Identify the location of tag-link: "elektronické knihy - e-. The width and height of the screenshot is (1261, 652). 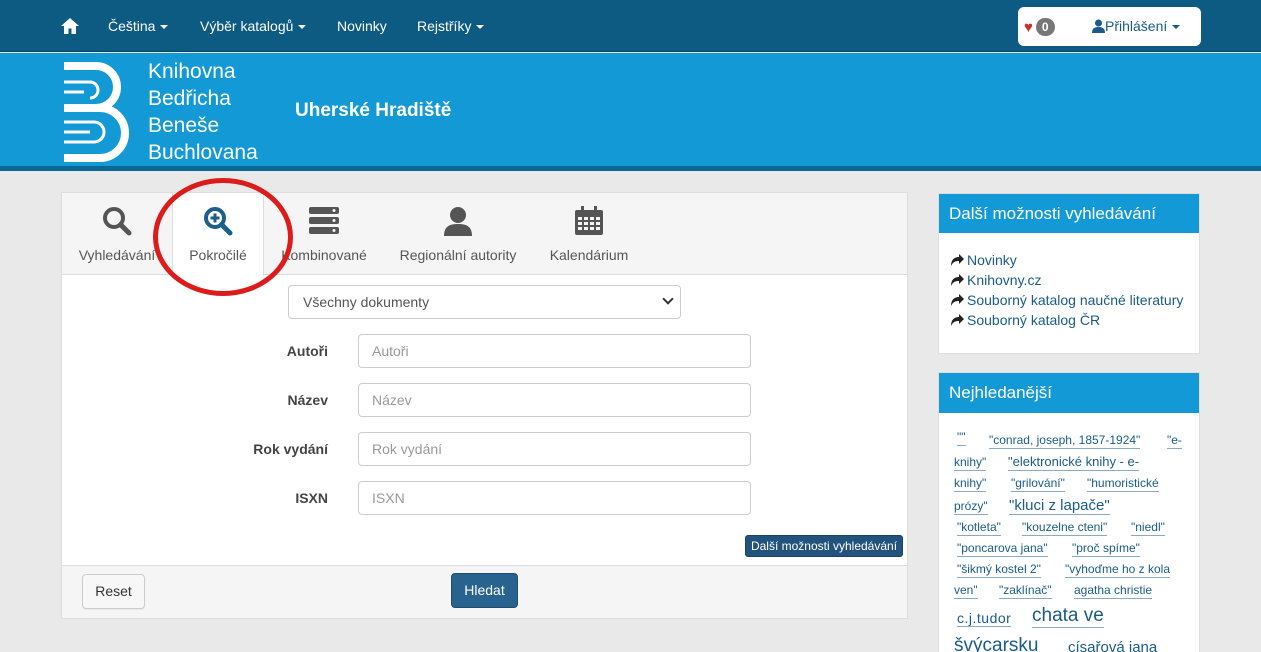
(1074, 462).